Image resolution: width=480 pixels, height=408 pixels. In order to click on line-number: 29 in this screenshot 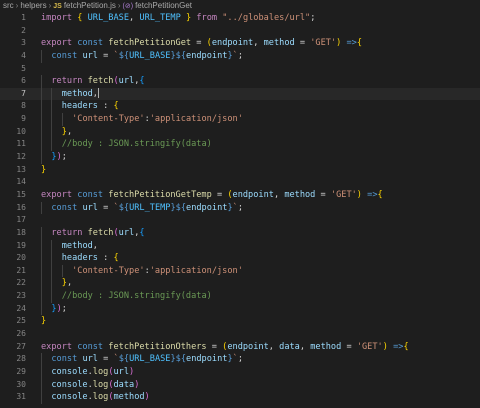, I will do `click(21, 371)`.